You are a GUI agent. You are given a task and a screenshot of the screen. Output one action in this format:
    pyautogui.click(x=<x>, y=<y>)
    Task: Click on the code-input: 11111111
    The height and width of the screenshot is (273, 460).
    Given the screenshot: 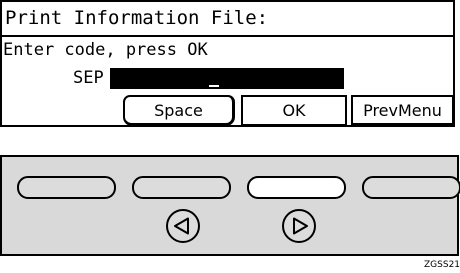 What is the action you would take?
    pyautogui.click(x=226, y=88)
    